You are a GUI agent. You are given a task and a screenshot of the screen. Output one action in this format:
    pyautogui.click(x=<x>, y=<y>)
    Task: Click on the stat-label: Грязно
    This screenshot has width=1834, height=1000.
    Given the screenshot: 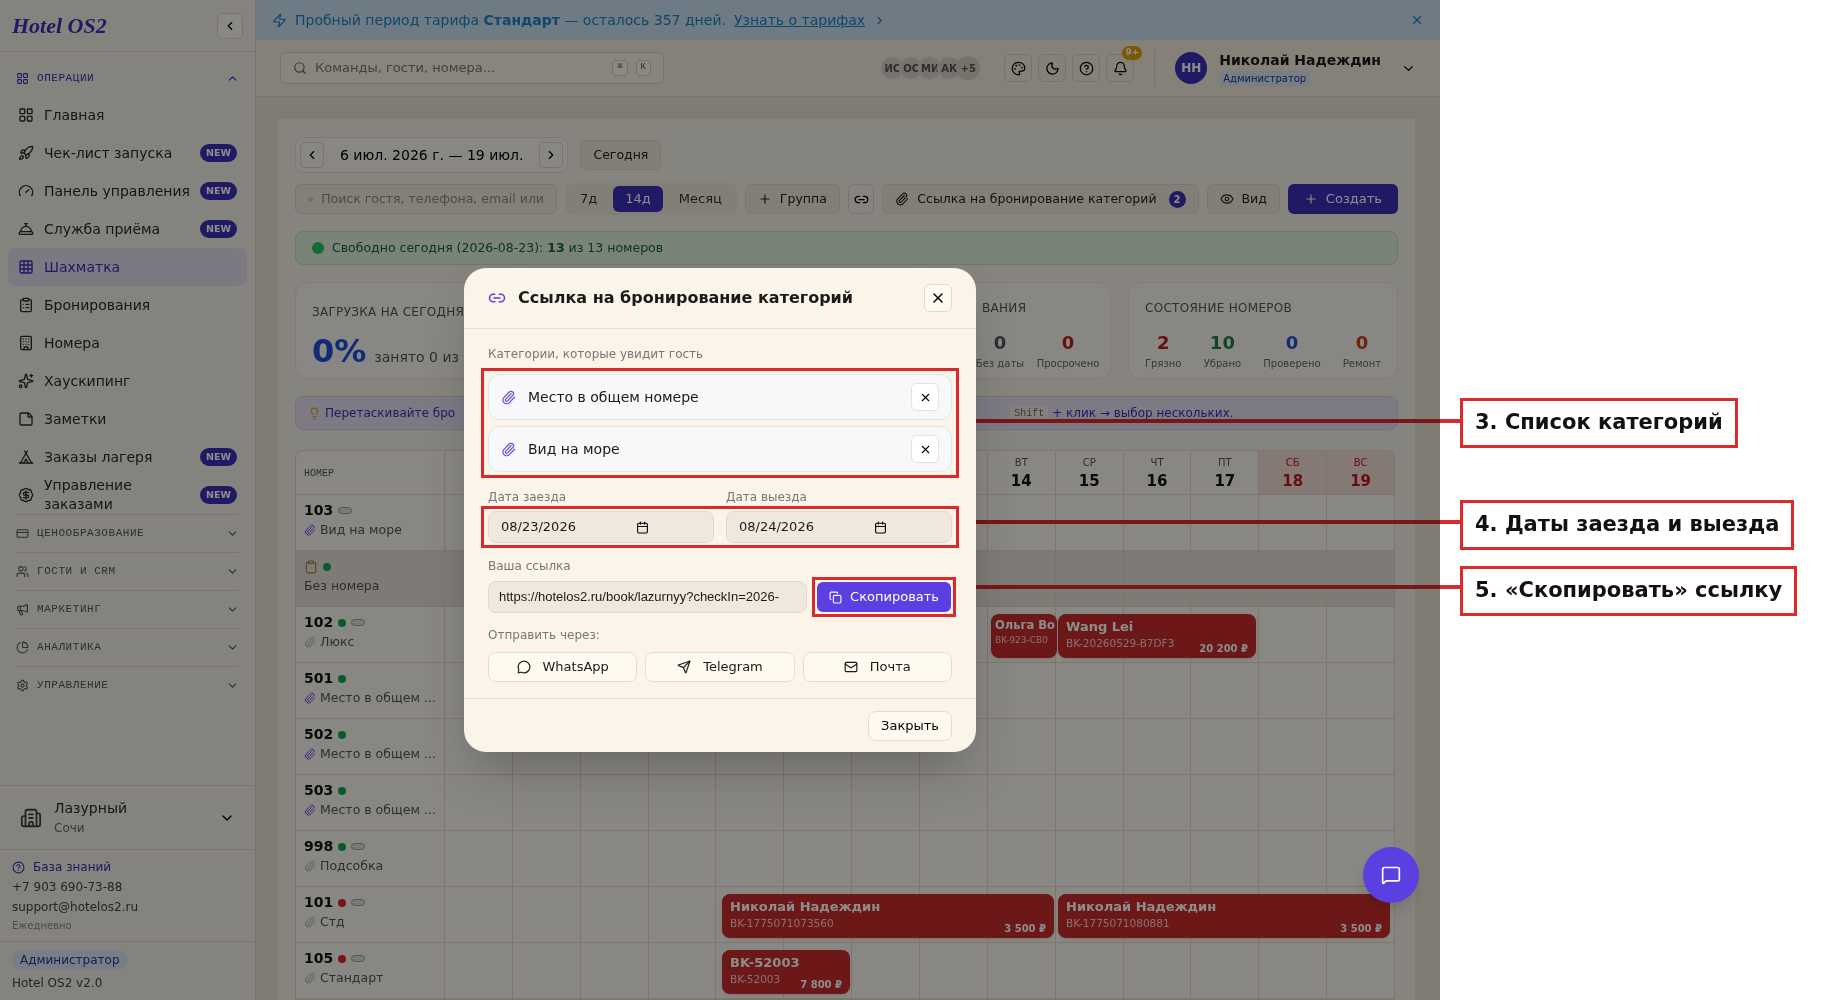 What is the action you would take?
    pyautogui.click(x=1163, y=363)
    